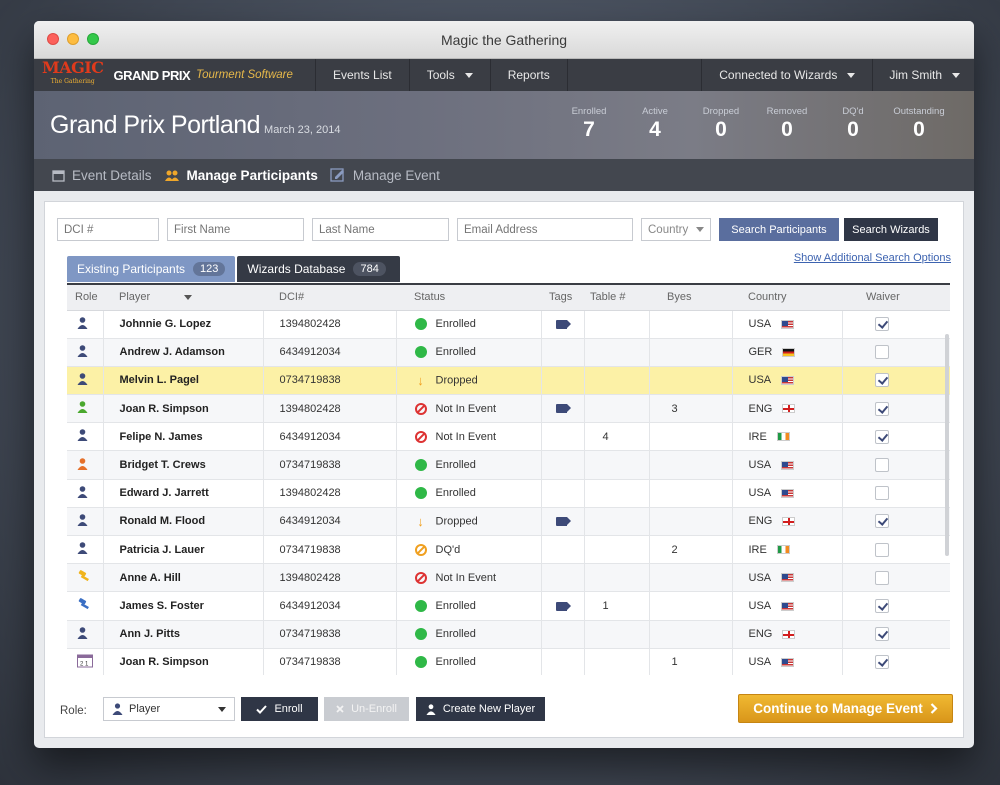 The image size is (1000, 785). Describe the element at coordinates (786, 75) in the screenshot. I see `connection-menu: Connected to Wizards` at that location.